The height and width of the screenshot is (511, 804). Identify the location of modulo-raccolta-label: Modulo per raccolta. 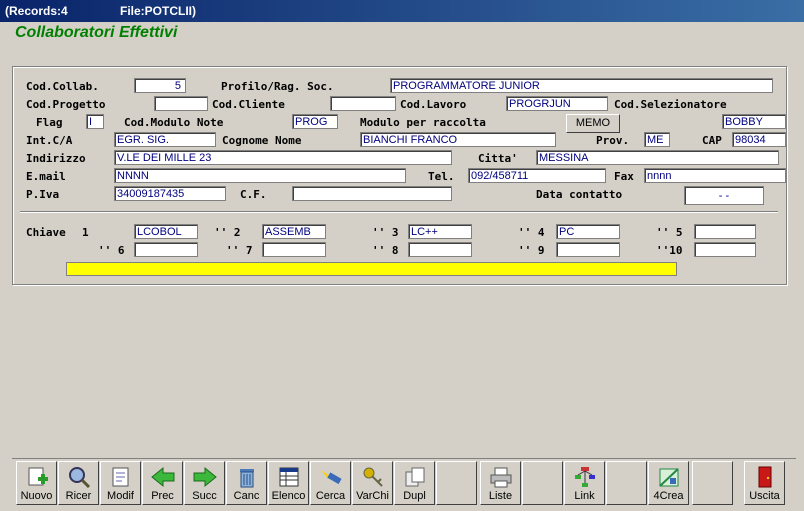
(423, 122).